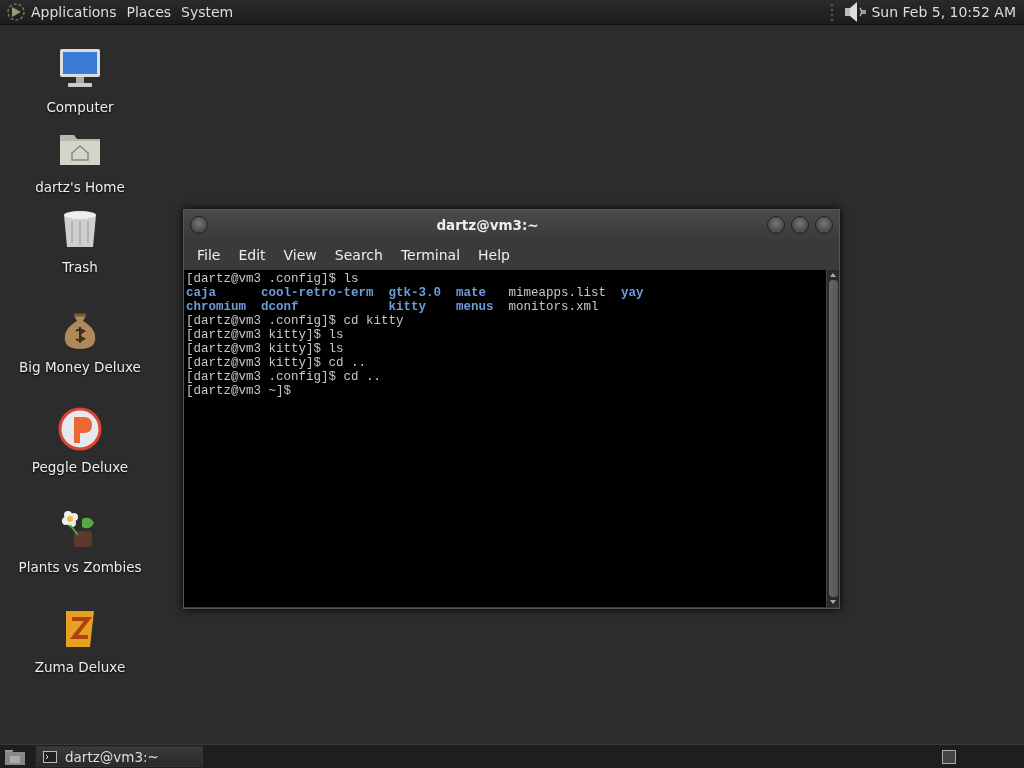 This screenshot has width=1024, height=768. I want to click on terminal-line: [dartz@vm3 .config]$ cd .., so click(284, 377).